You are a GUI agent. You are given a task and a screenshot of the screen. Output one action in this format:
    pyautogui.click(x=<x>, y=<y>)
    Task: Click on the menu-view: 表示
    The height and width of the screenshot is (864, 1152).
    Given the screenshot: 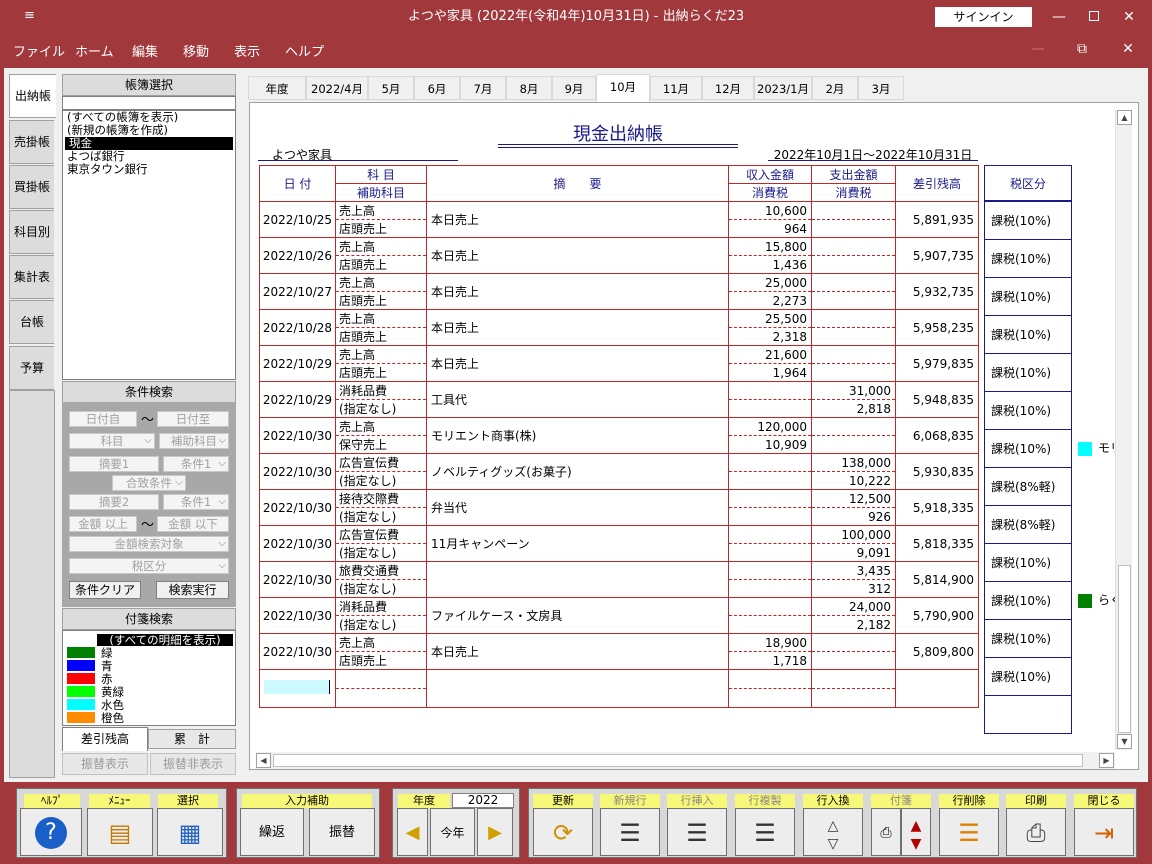 What is the action you would take?
    pyautogui.click(x=247, y=50)
    